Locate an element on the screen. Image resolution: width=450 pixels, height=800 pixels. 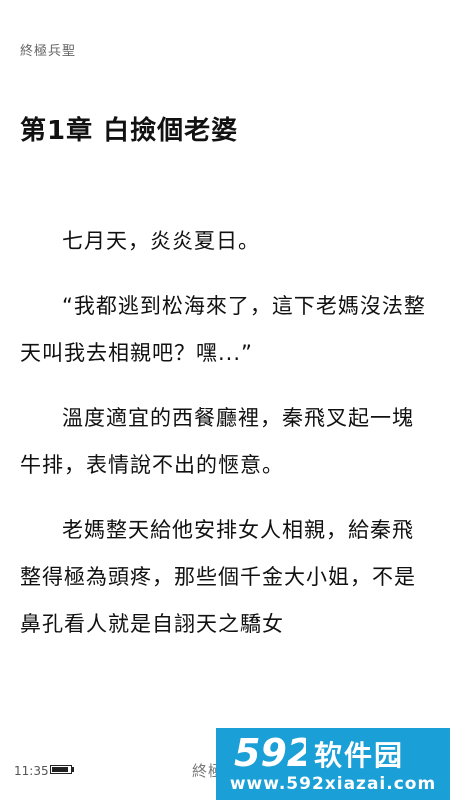
watermark-logo-text: 592 is located at coordinates (270, 752).